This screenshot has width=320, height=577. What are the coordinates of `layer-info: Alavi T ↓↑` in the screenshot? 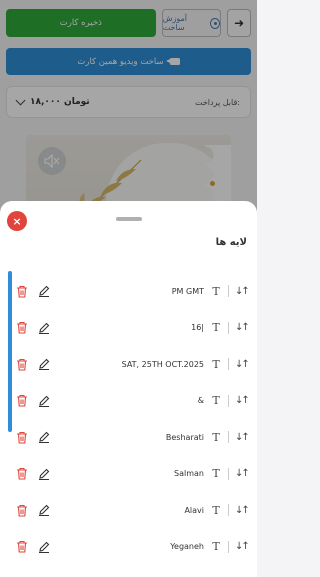 It's located at (217, 510).